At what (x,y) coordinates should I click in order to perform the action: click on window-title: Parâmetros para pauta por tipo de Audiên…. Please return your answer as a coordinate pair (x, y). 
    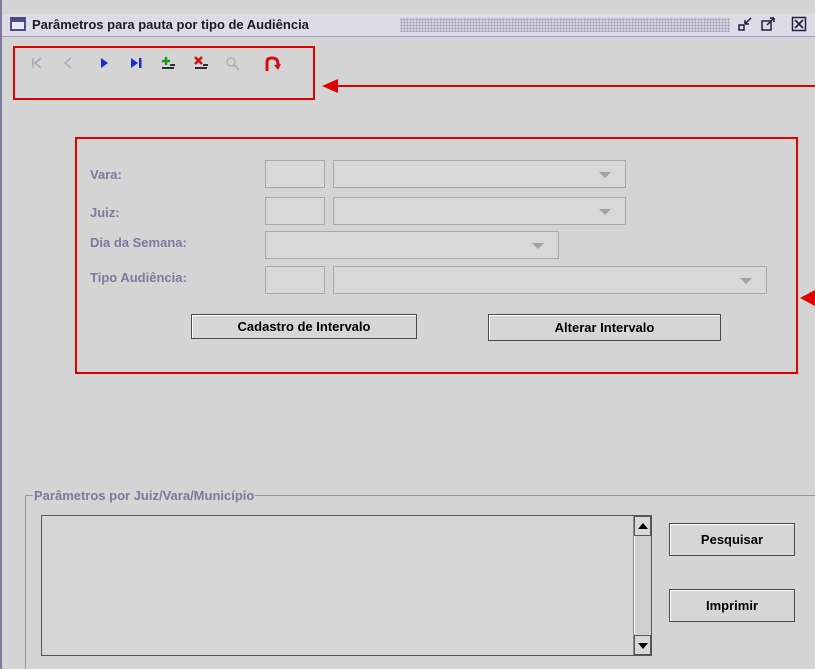
    Looking at the image, I should click on (170, 24).